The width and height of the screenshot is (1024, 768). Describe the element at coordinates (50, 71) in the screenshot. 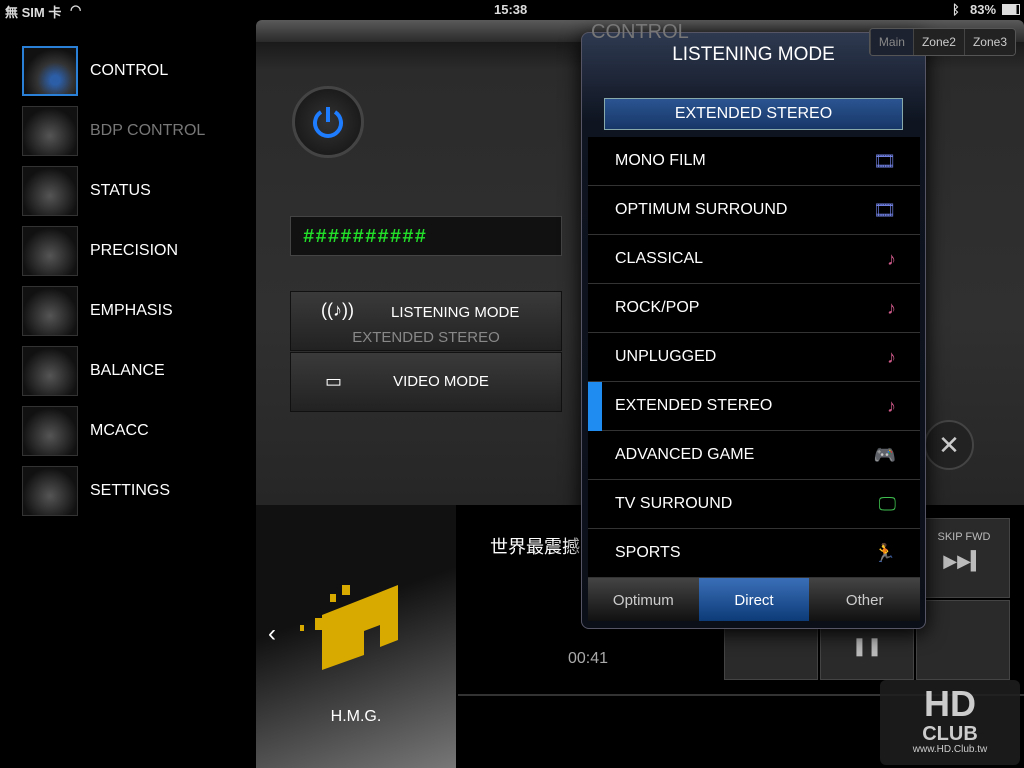

I see `control-icon` at that location.